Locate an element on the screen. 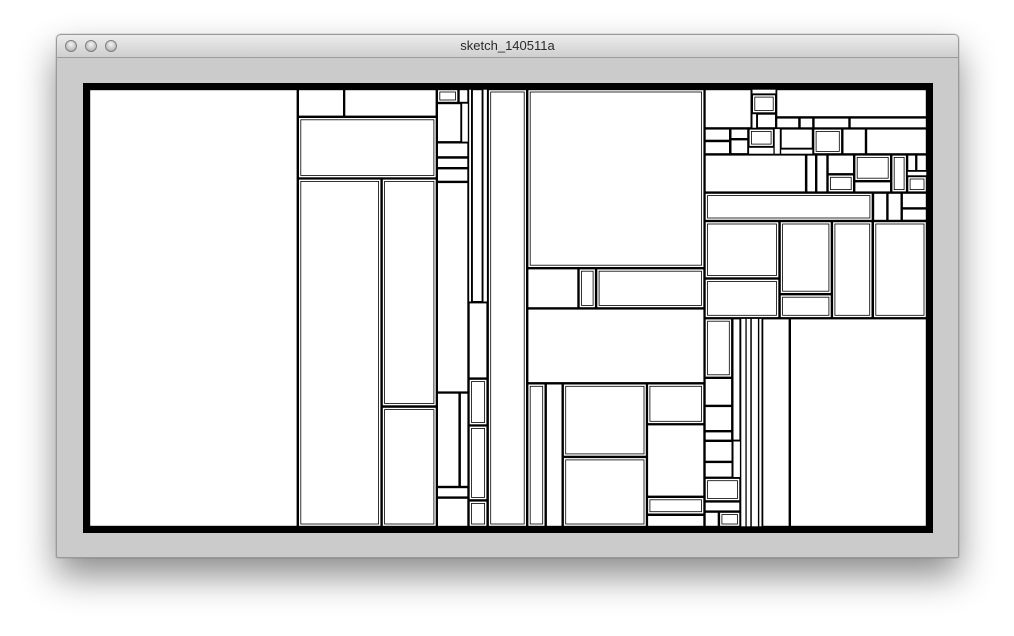  title-bar: sketch_140511a is located at coordinates (507, 46).